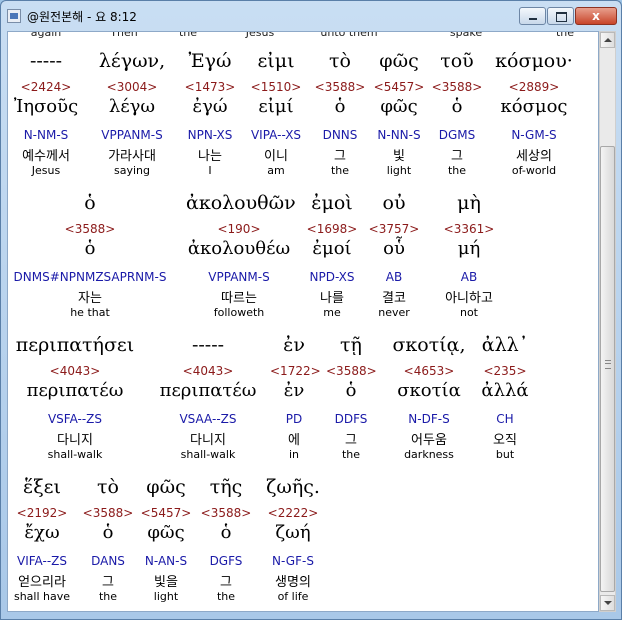 Image resolution: width=622 pixels, height=620 pixels. I want to click on greek-word: ἐν, so click(294, 345).